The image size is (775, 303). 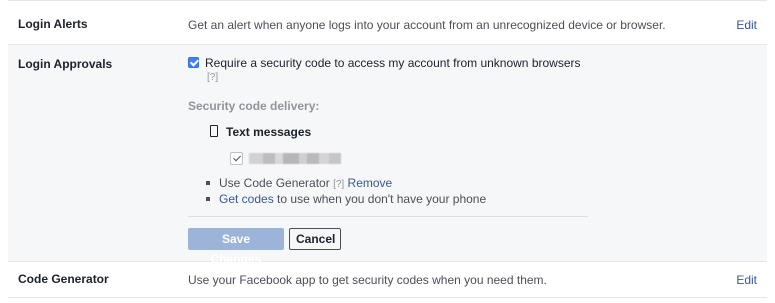 What do you see at coordinates (246, 199) in the screenshot?
I see `get-codes-link: Get codes` at bounding box center [246, 199].